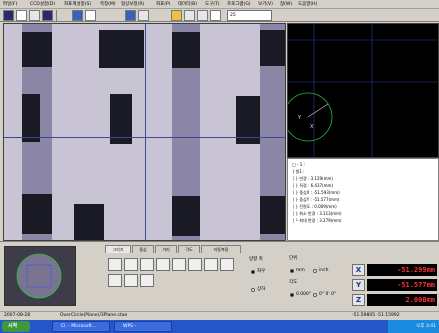  Describe the element at coordinates (300, 270) in the screenshot. I see `unit-mm-label: mm` at that location.